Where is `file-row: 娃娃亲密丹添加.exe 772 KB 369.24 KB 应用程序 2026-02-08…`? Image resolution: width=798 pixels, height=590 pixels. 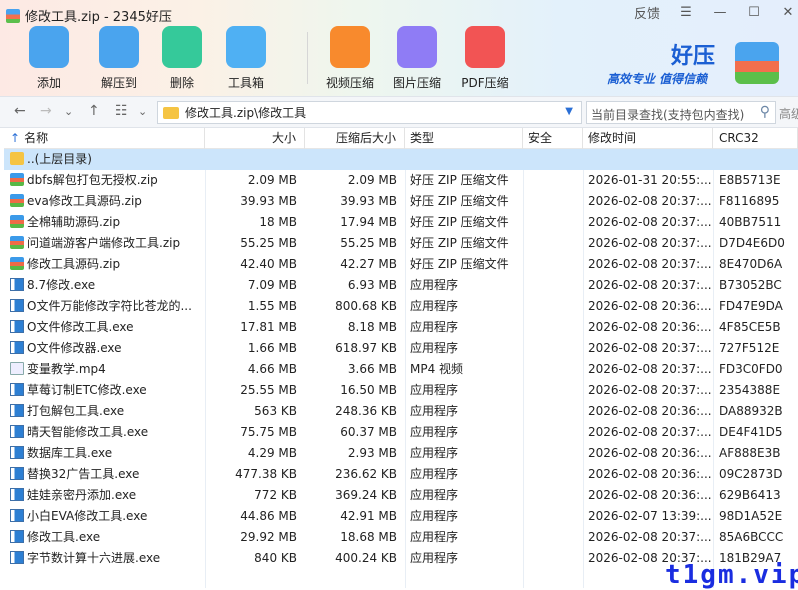 file-row: 娃娃亲密丹添加.exe 772 KB 369.24 KB 应用程序 2026-02-08… is located at coordinates (401, 495).